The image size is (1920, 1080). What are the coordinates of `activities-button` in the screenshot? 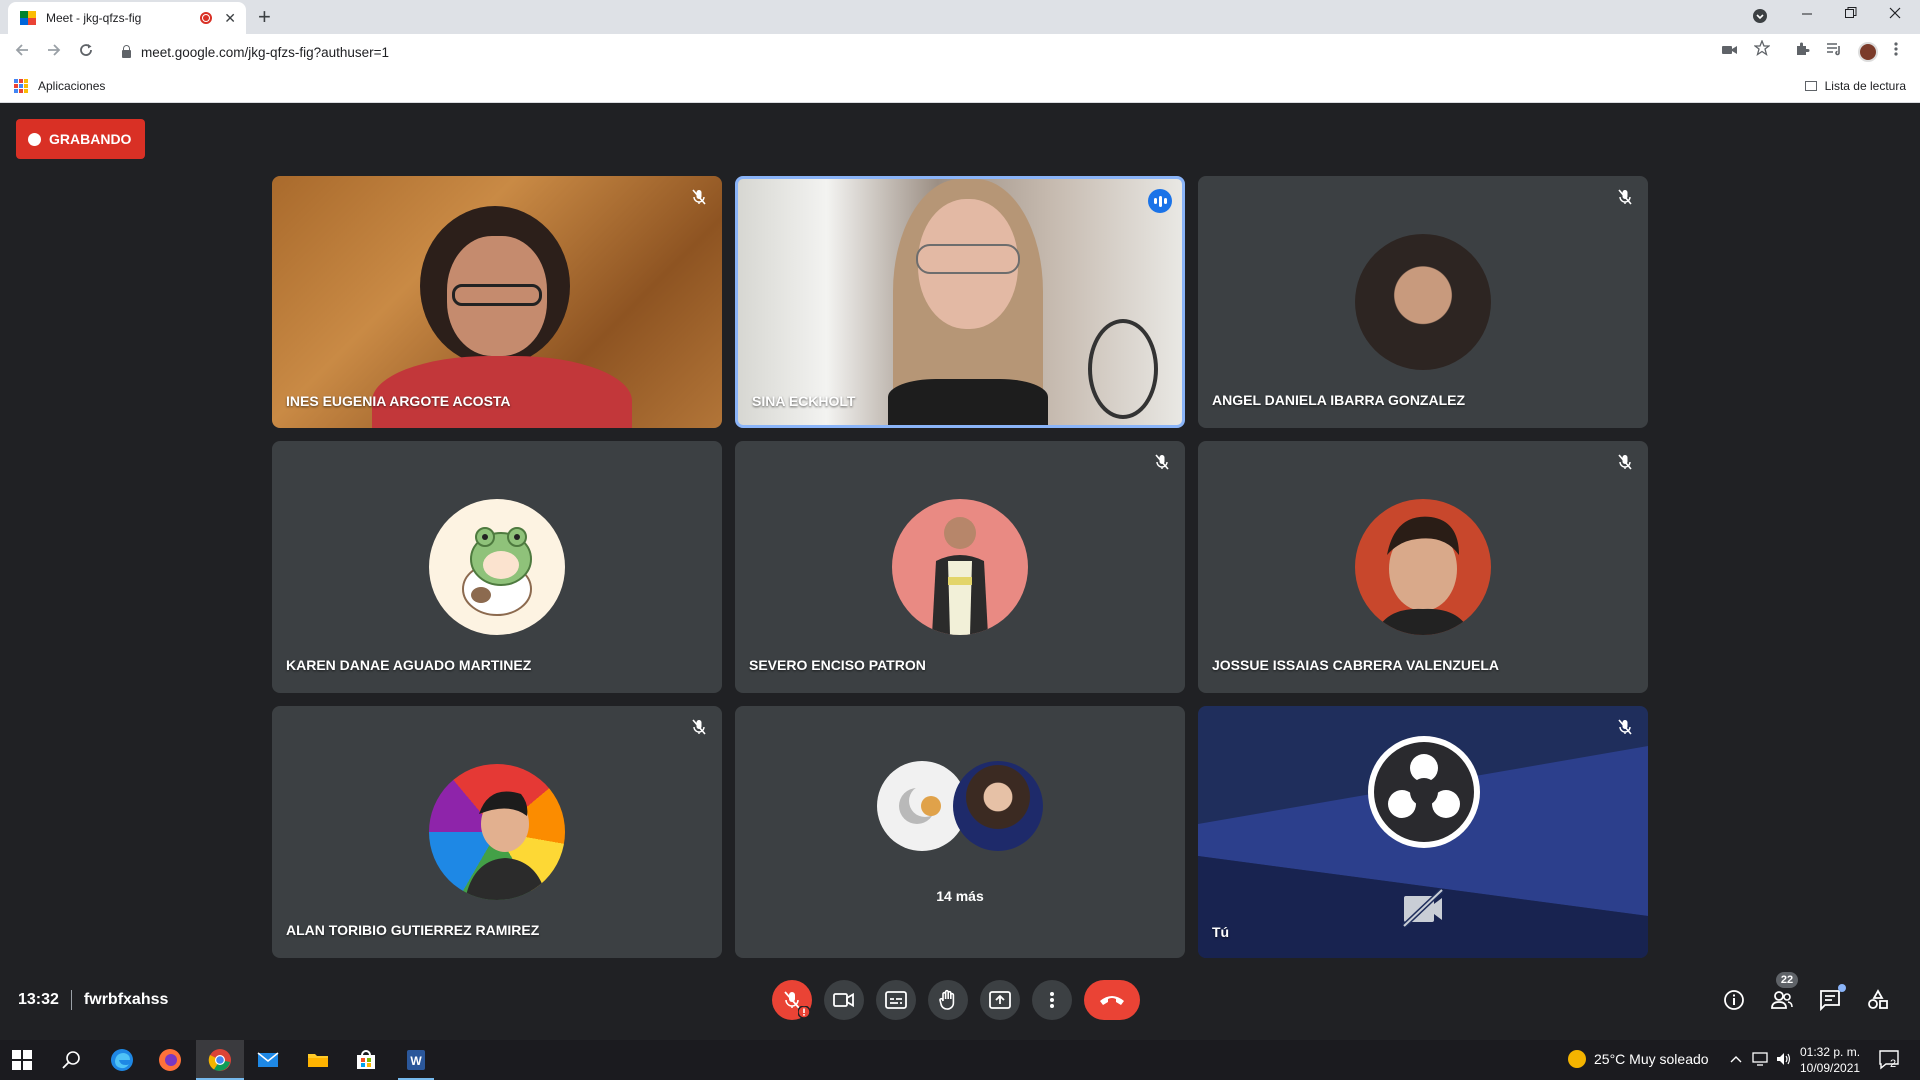 It's located at (1878, 1000).